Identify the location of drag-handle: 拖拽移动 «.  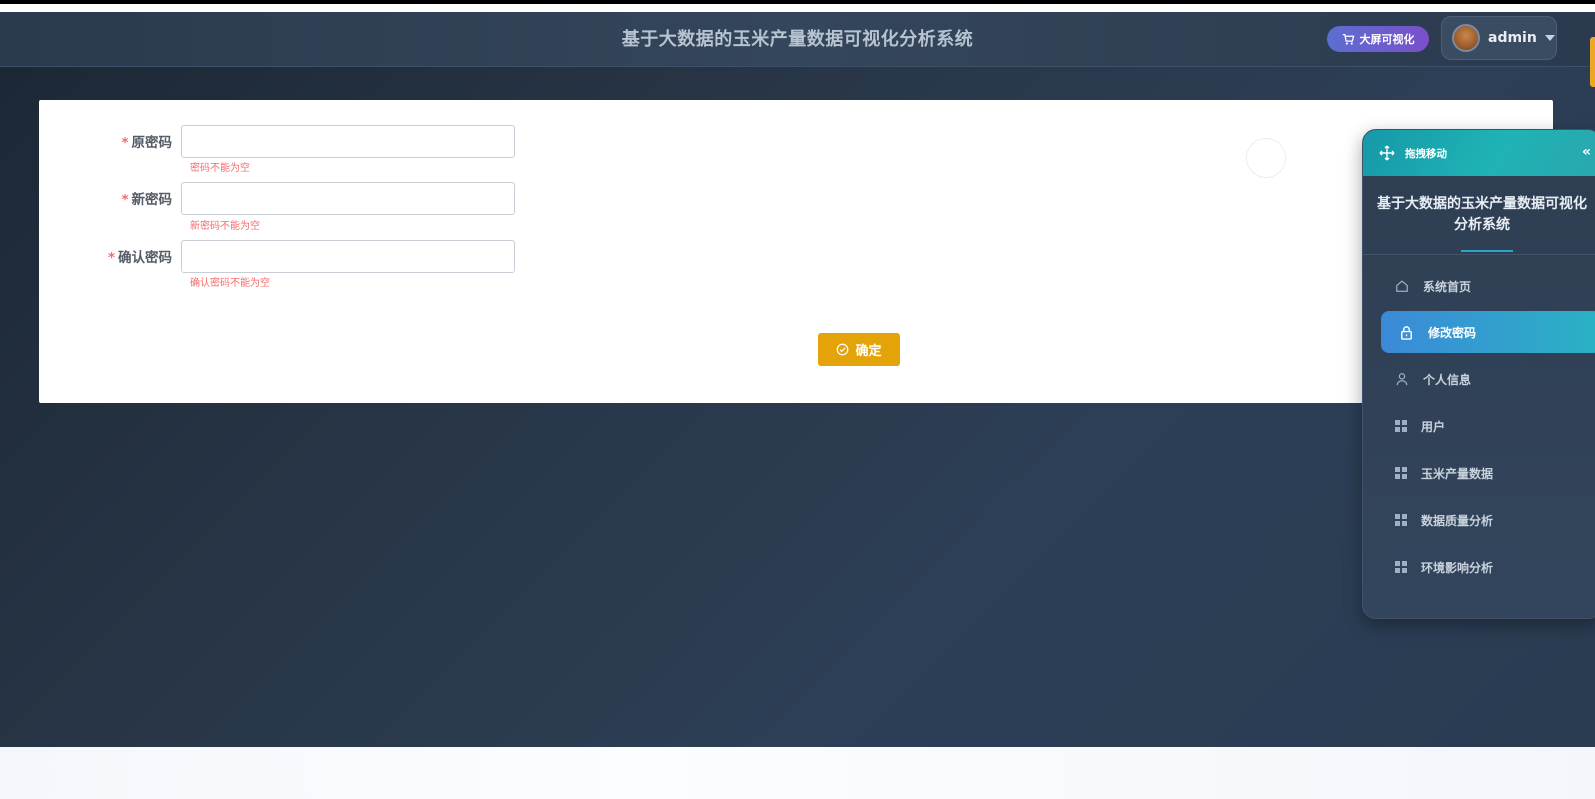
(1479, 153).